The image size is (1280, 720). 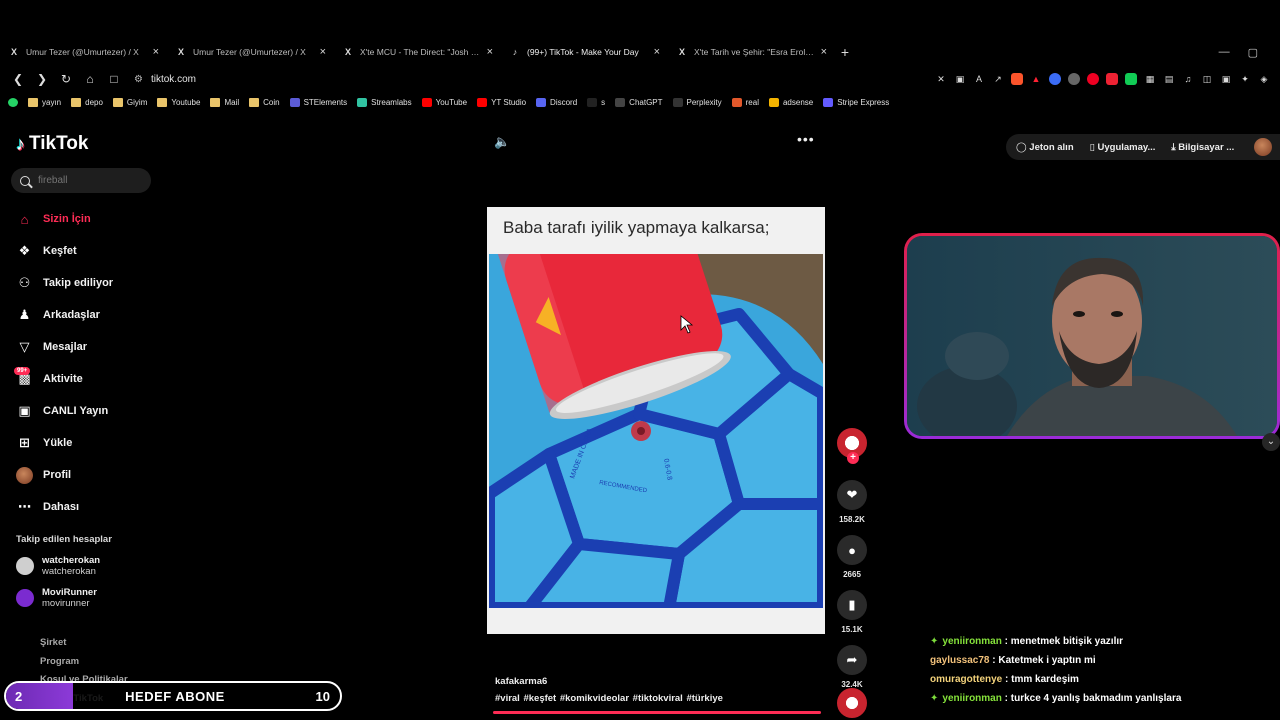 I want to click on sidebar-item: ▩ 99+ Aktivite, so click(x=95, y=379).